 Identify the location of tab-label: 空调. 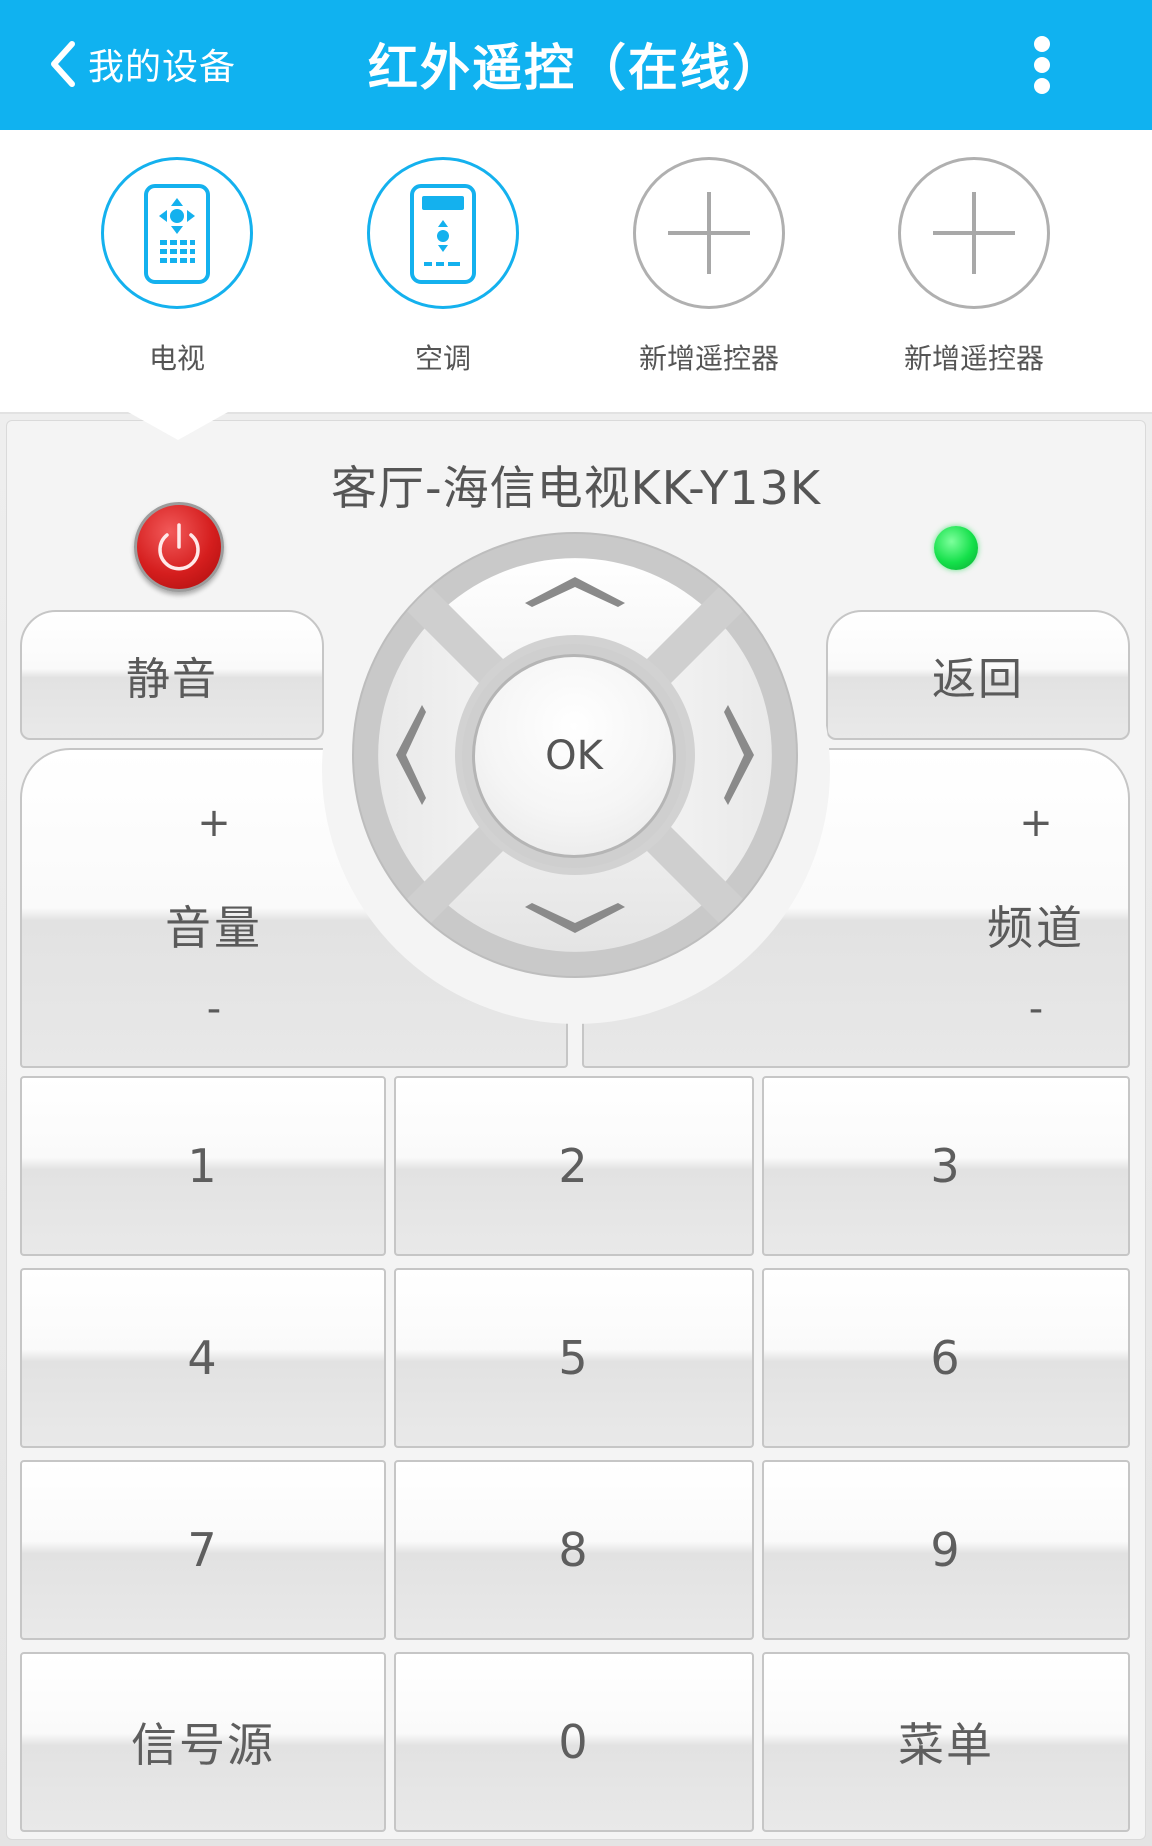
(442, 358).